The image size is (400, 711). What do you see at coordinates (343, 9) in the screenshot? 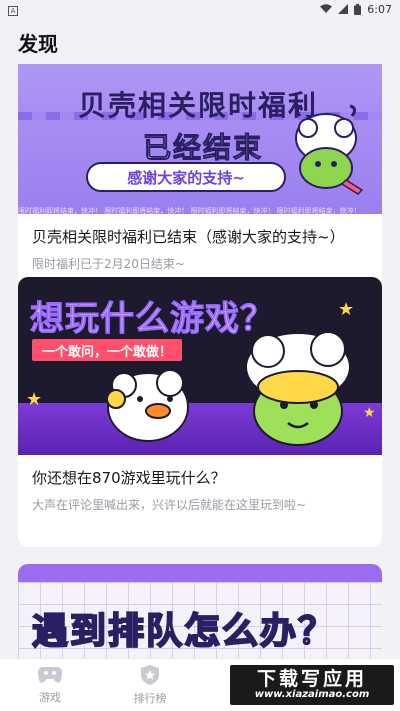
I see `signal-icon` at bounding box center [343, 9].